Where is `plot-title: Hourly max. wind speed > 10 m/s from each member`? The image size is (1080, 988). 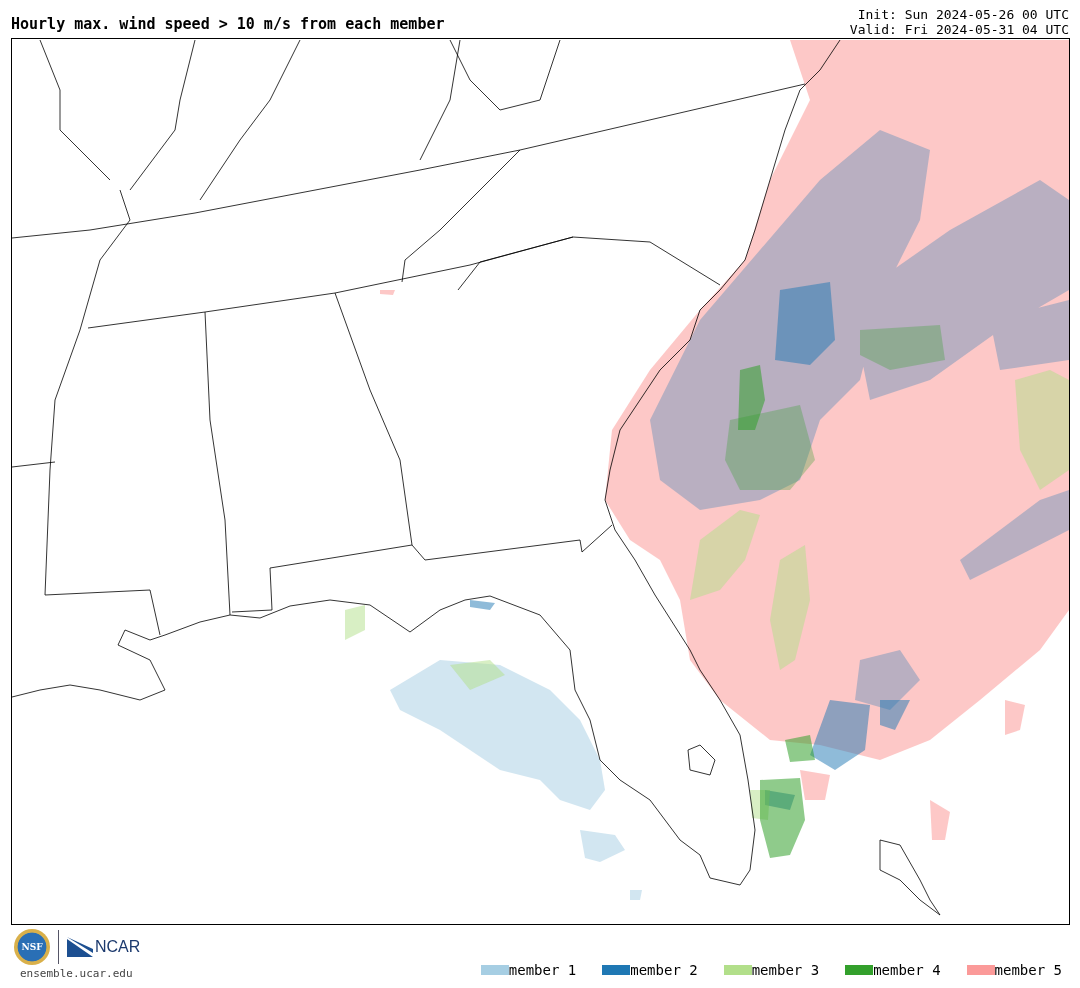 plot-title: Hourly max. wind speed > 10 m/s from each member is located at coordinates (228, 25).